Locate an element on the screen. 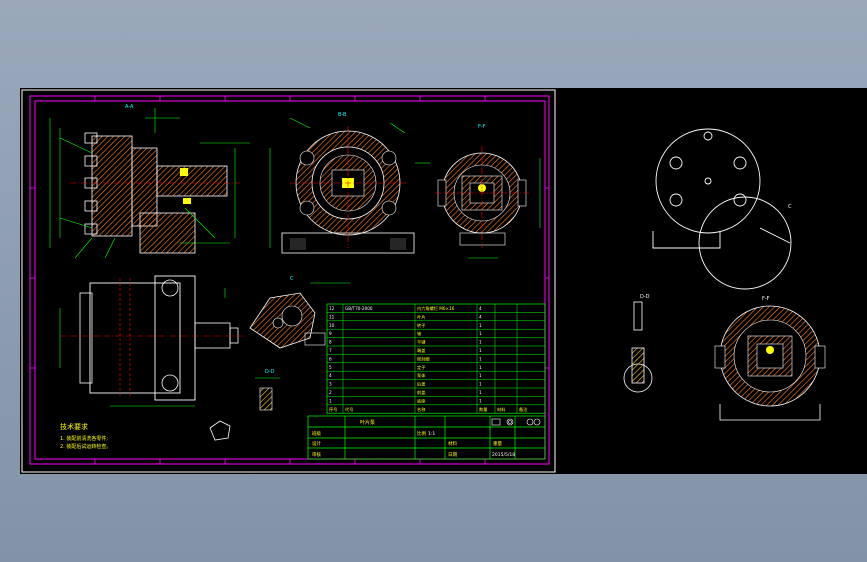 The width and height of the screenshot is (867, 562). bom-cell-name: 平键 is located at coordinates (421, 342).